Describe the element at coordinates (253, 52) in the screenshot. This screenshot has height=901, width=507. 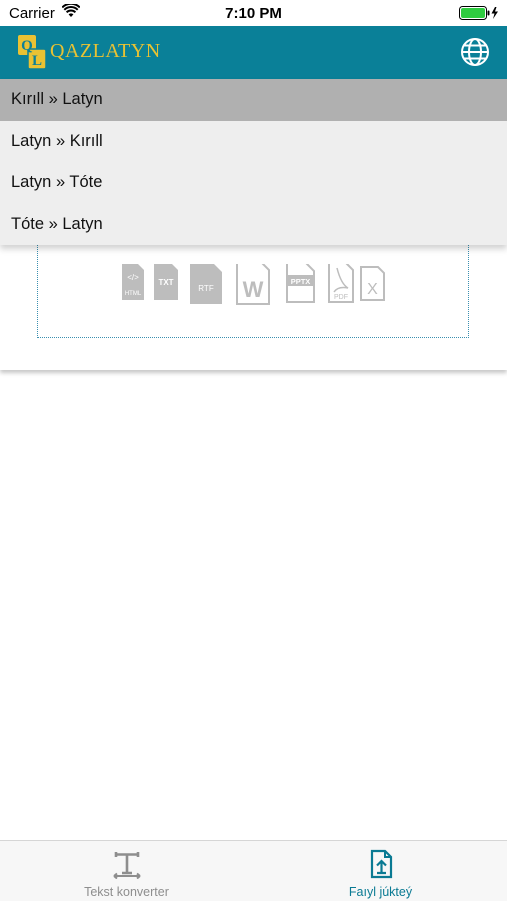
I see `app-header: Q L QAZLATYN` at that location.